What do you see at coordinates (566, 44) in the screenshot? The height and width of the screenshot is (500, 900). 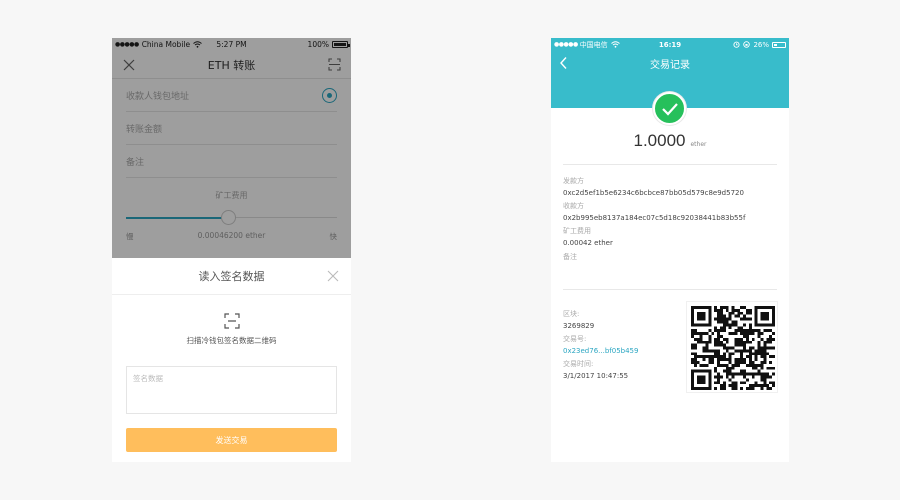 I see `signal-icon: ●●●●●` at bounding box center [566, 44].